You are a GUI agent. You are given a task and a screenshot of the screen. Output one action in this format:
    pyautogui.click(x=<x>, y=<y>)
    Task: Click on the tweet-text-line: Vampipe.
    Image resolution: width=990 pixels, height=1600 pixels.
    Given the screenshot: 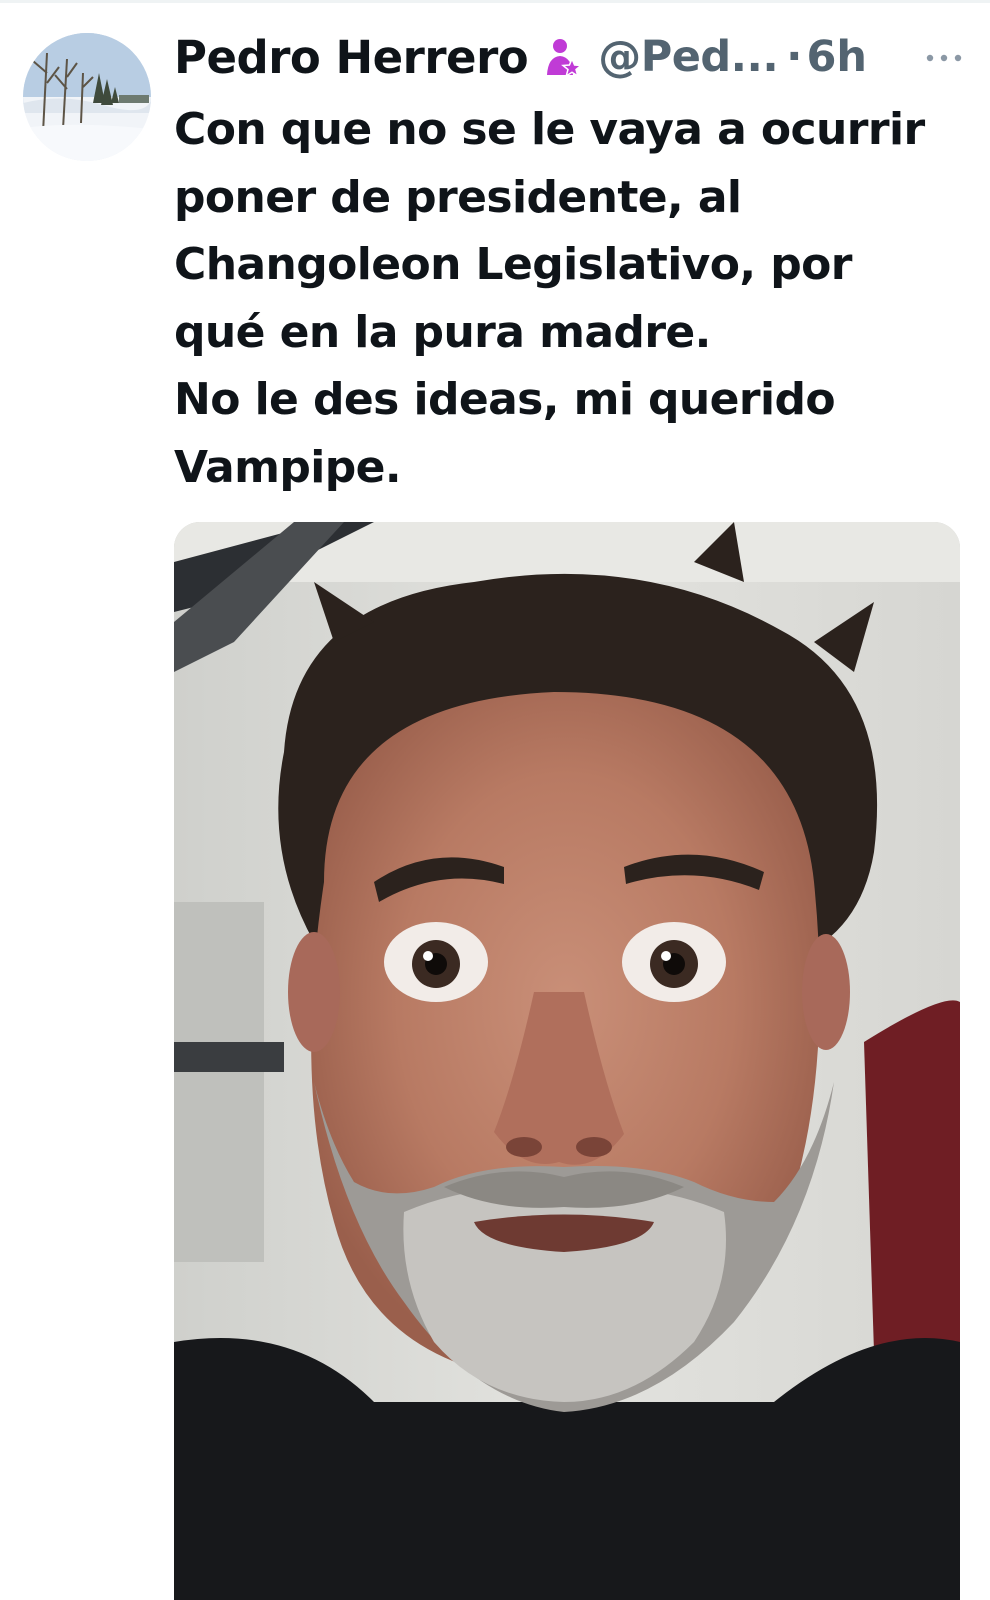 What is the action you would take?
    pyautogui.click(x=288, y=467)
    